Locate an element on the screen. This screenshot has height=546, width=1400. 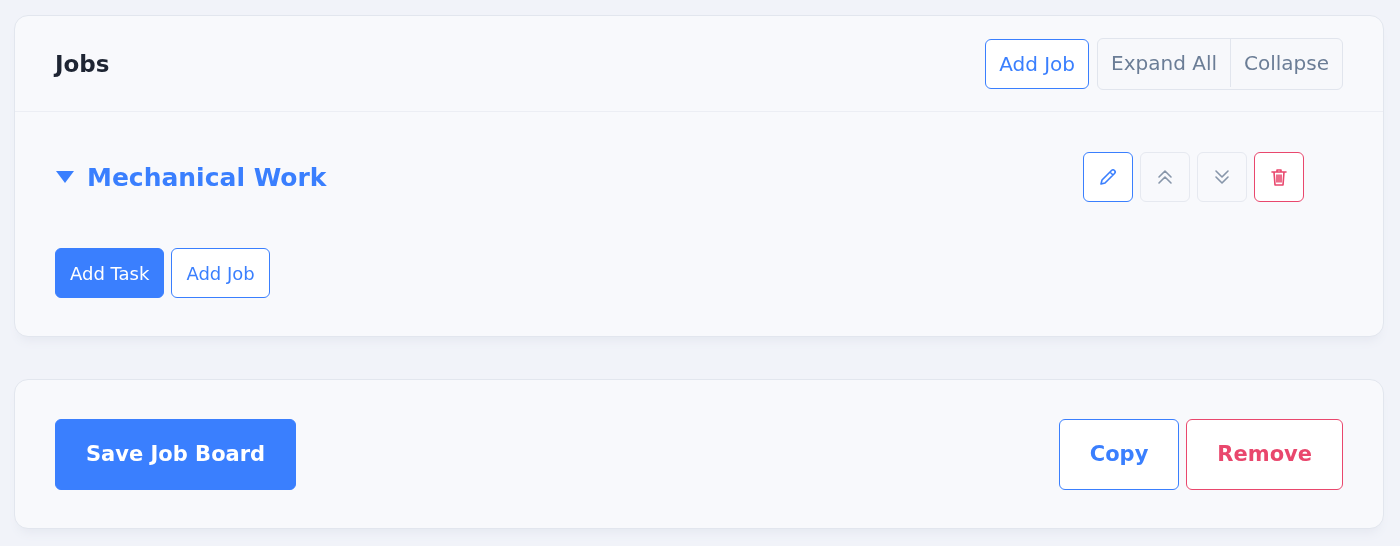
pencil-icon is located at coordinates (1108, 177).